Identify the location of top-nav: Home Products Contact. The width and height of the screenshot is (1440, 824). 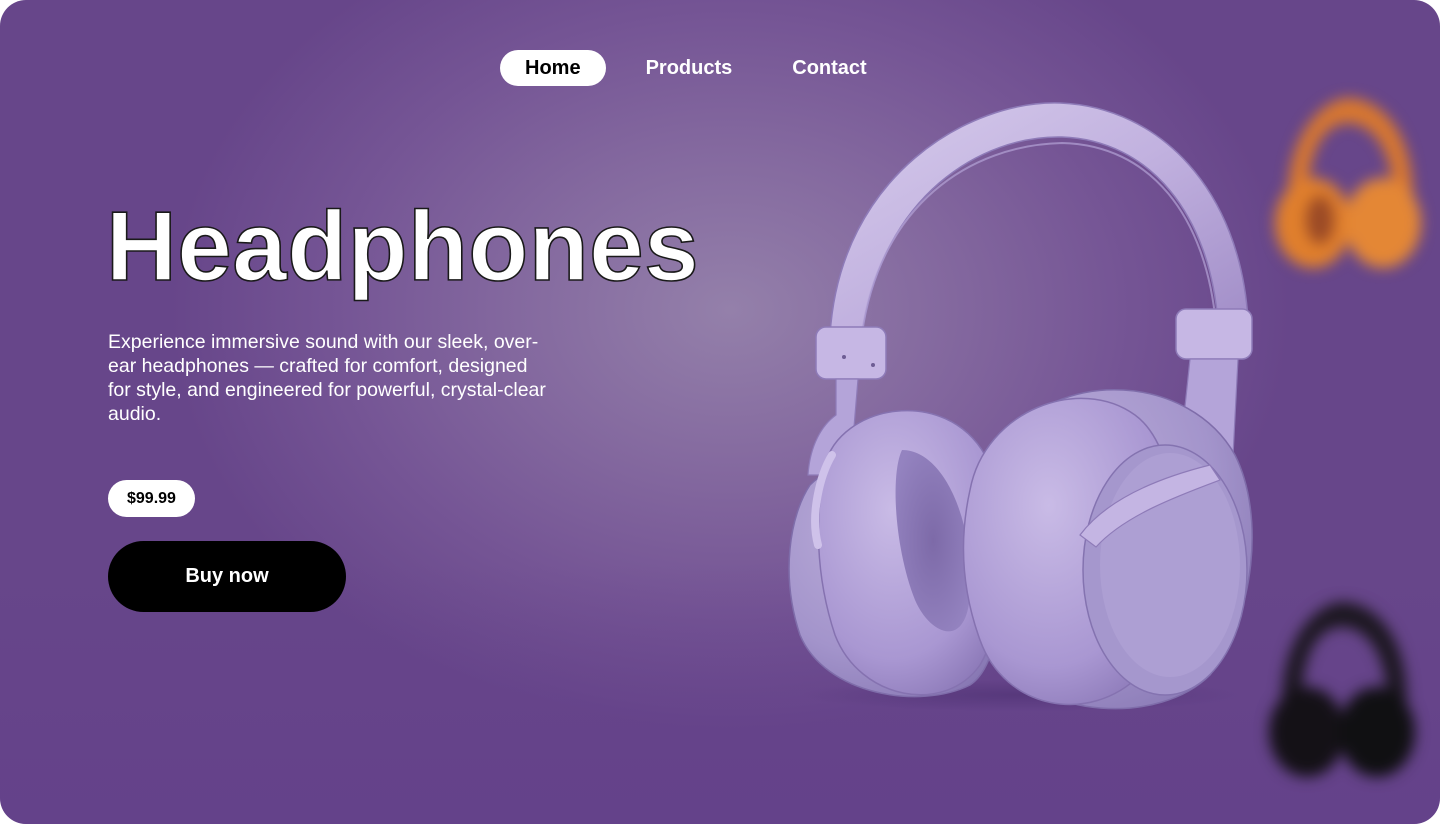
(696, 68).